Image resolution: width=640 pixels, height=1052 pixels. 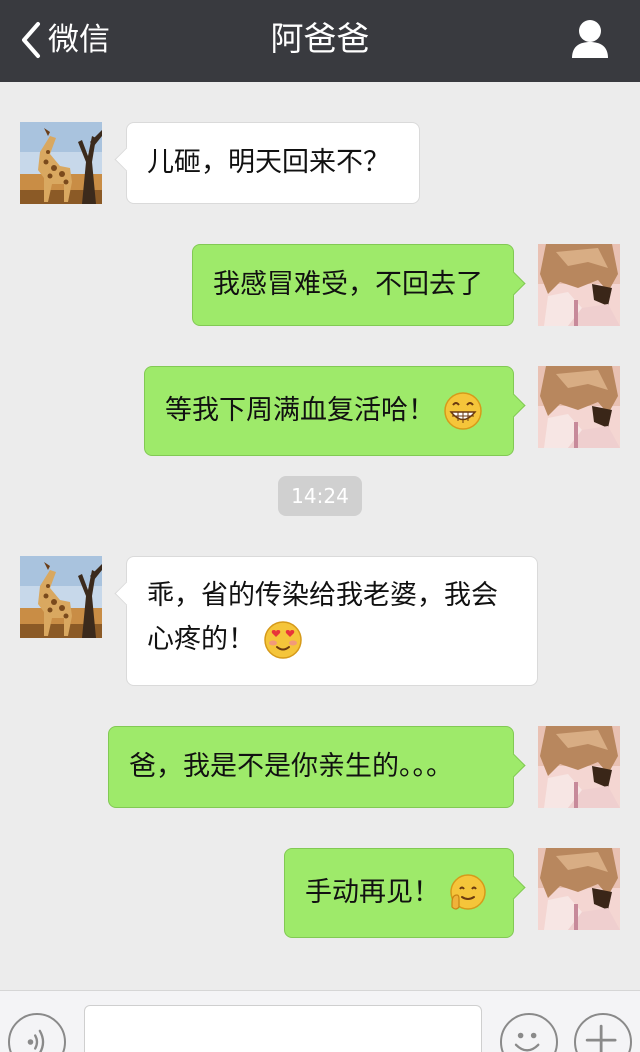 I want to click on voice-button, so click(x=37, y=1032).